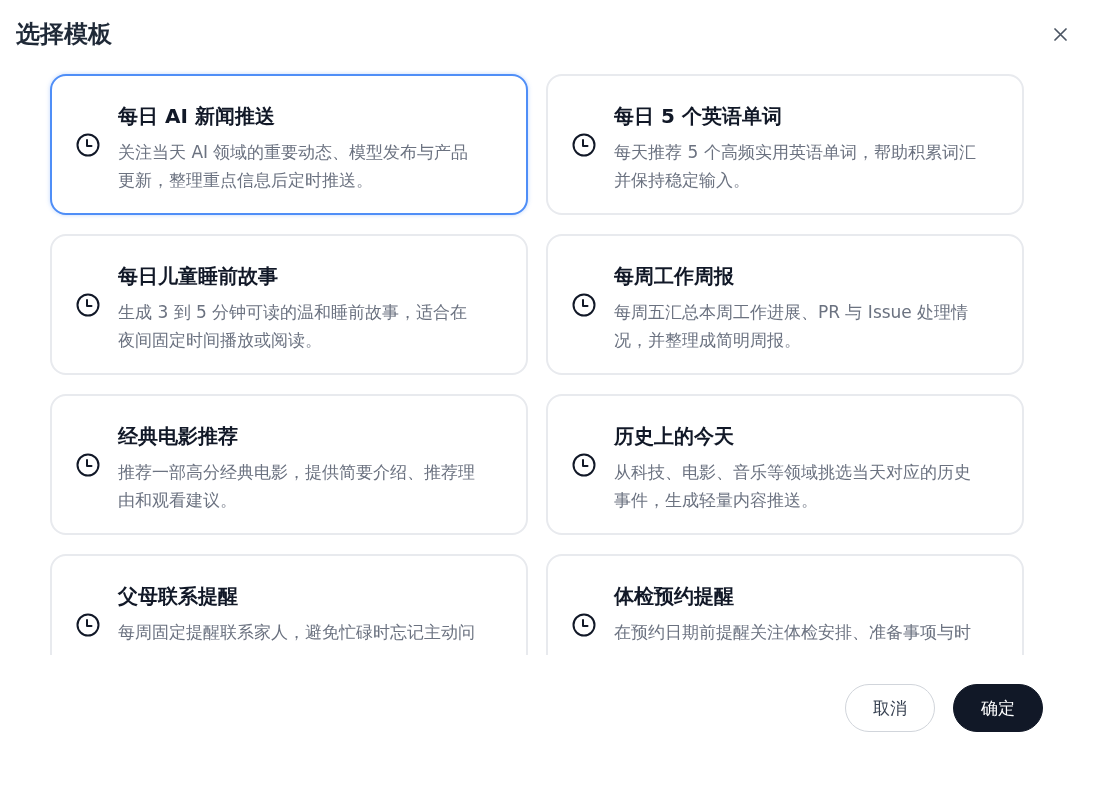 The image size is (1100, 785). What do you see at coordinates (793, 486) in the screenshot?
I see `template-description: 从科技、电影、音乐等领域挑选当天对应的历史事件，生成轻量内容推送。` at bounding box center [793, 486].